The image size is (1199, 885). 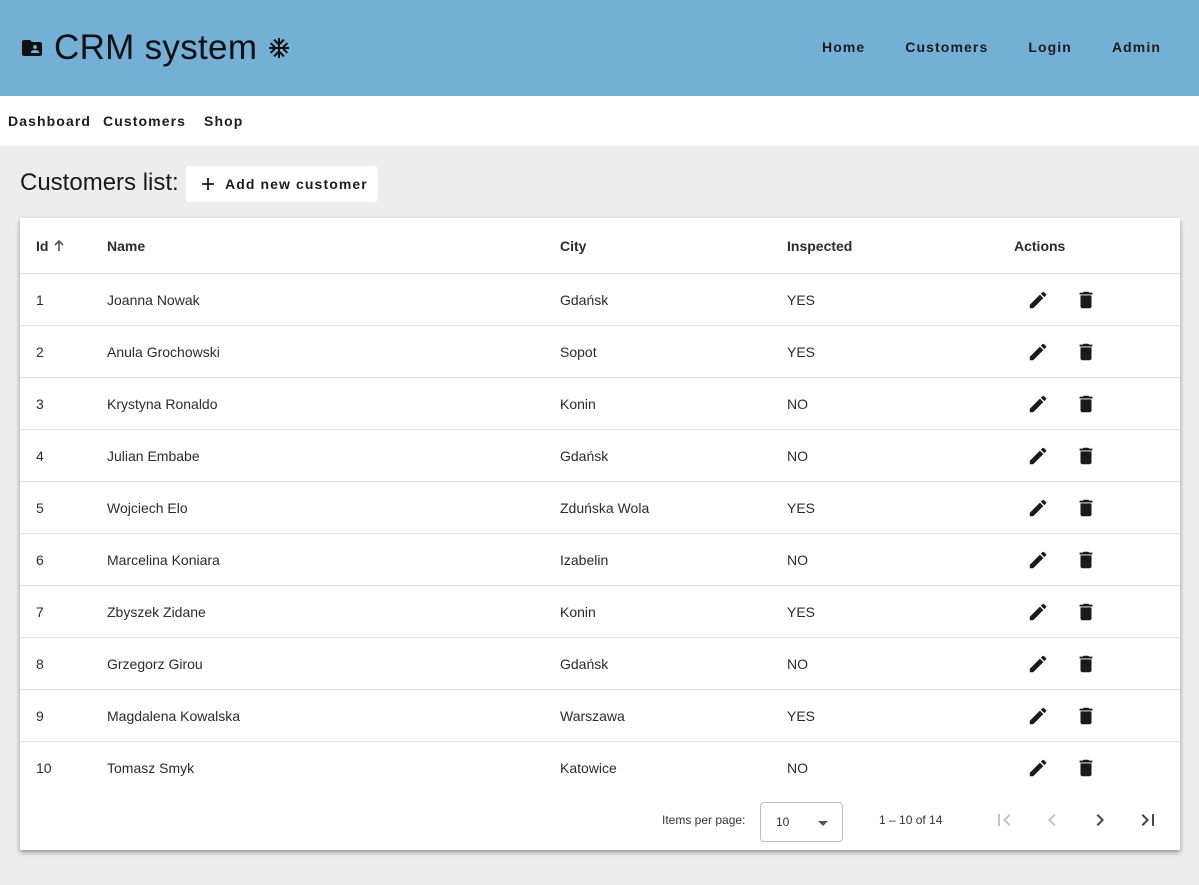 I want to click on cell-city: Sopot, so click(x=578, y=352).